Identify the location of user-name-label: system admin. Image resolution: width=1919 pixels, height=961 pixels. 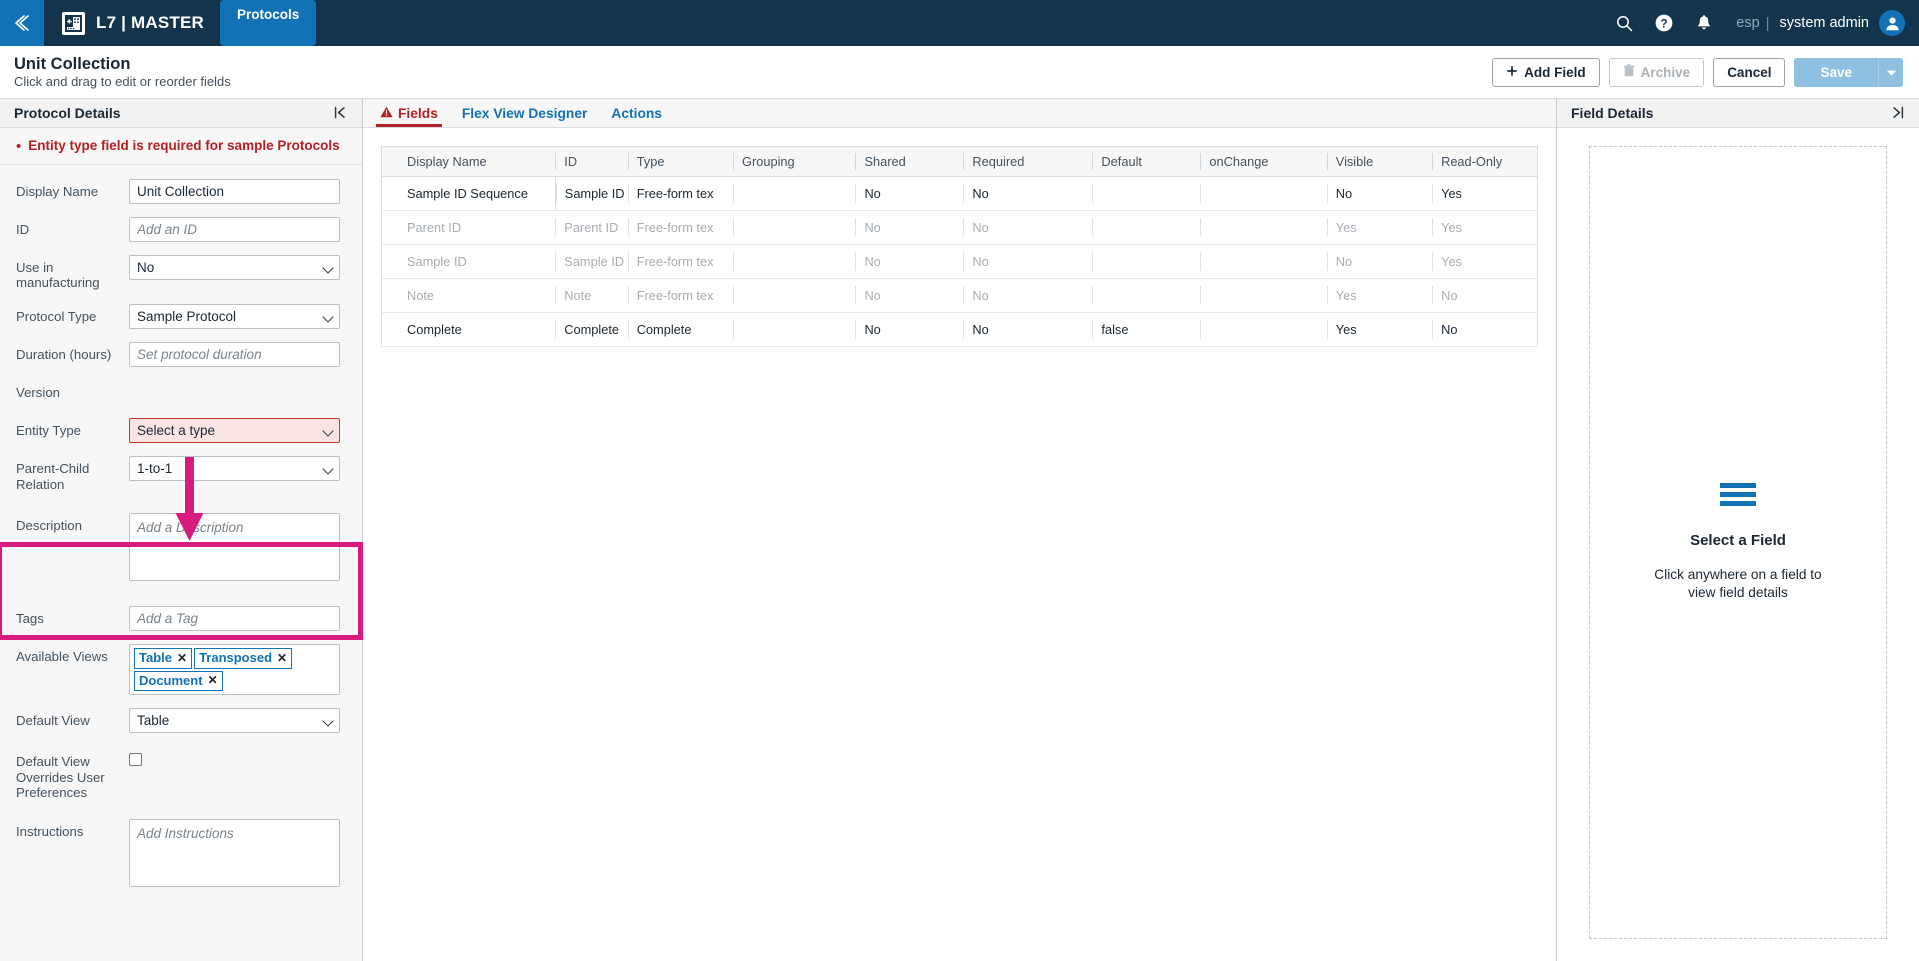
(1824, 23).